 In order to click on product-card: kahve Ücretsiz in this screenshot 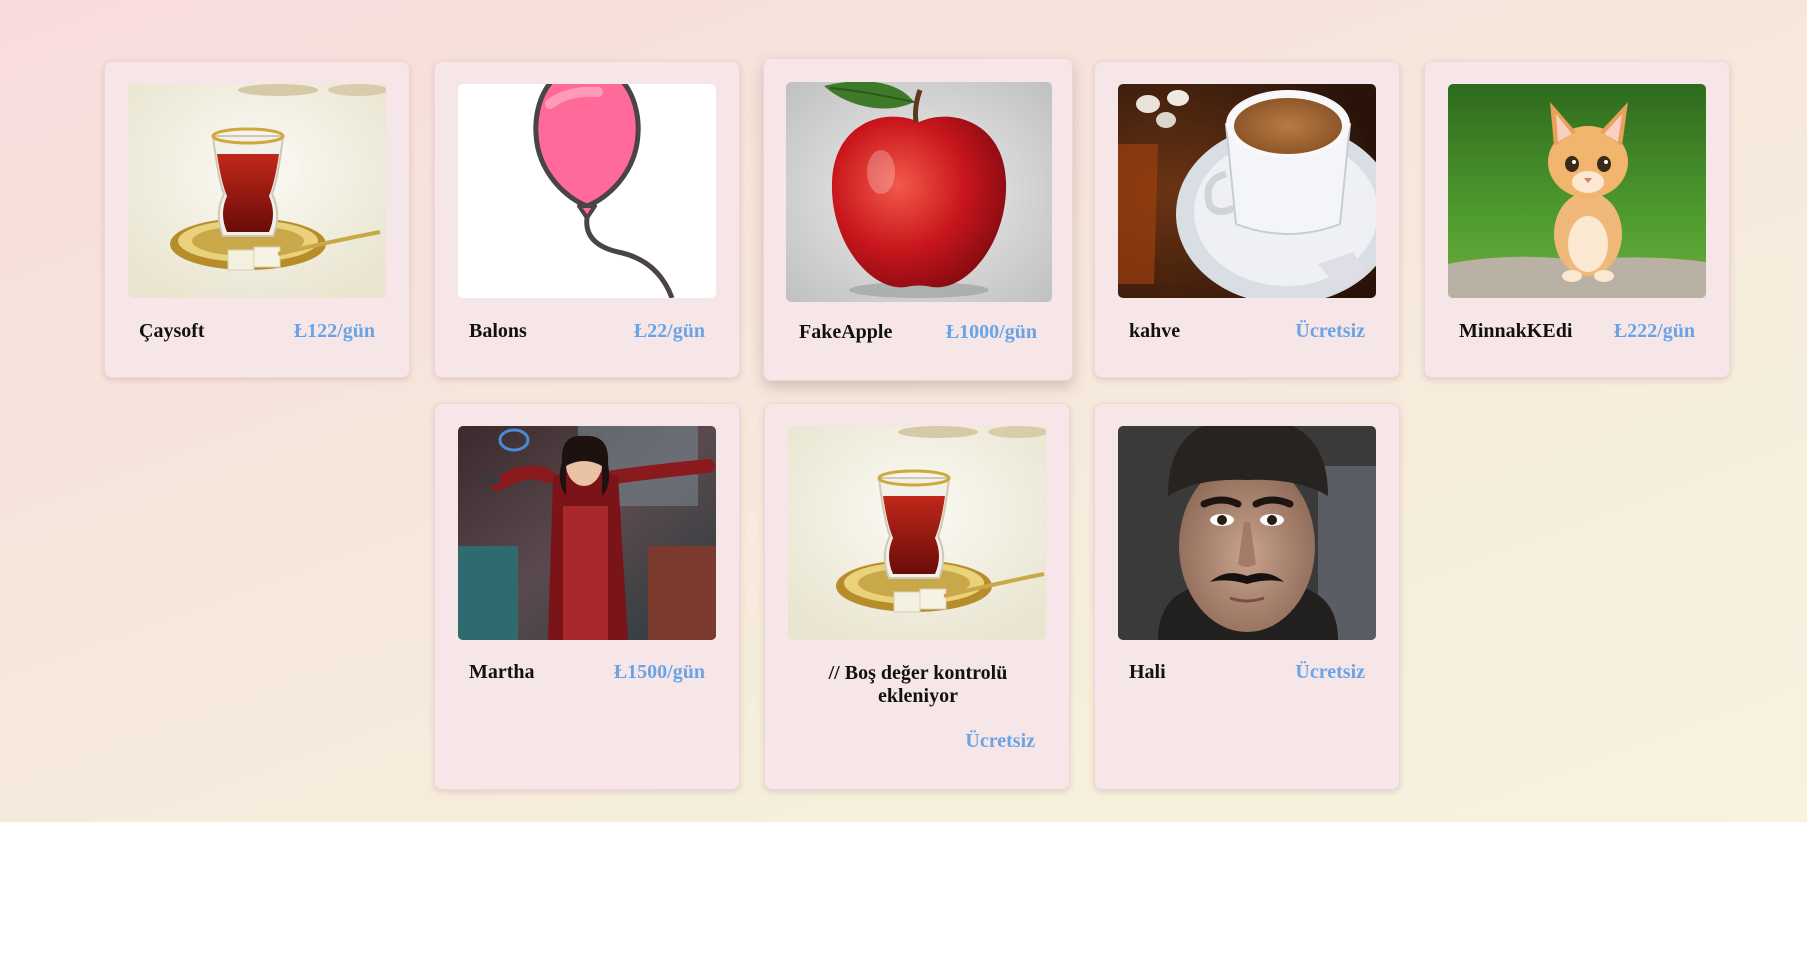, I will do `click(1247, 219)`.